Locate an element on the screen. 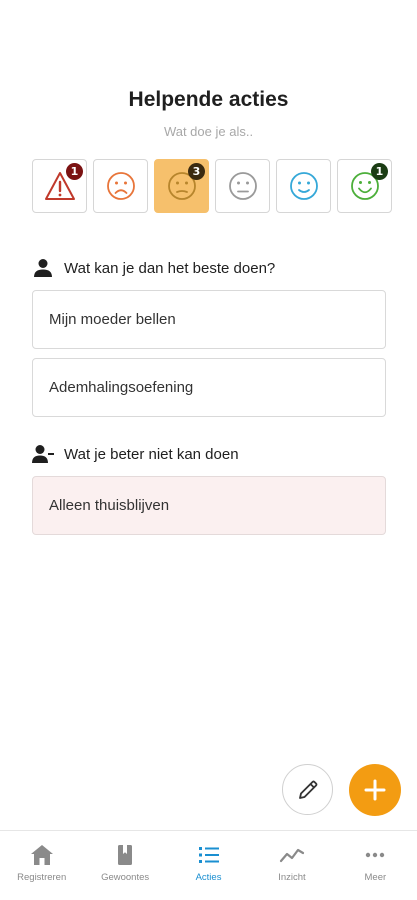  page-subtitle: Wat doe je als.. is located at coordinates (208, 131).